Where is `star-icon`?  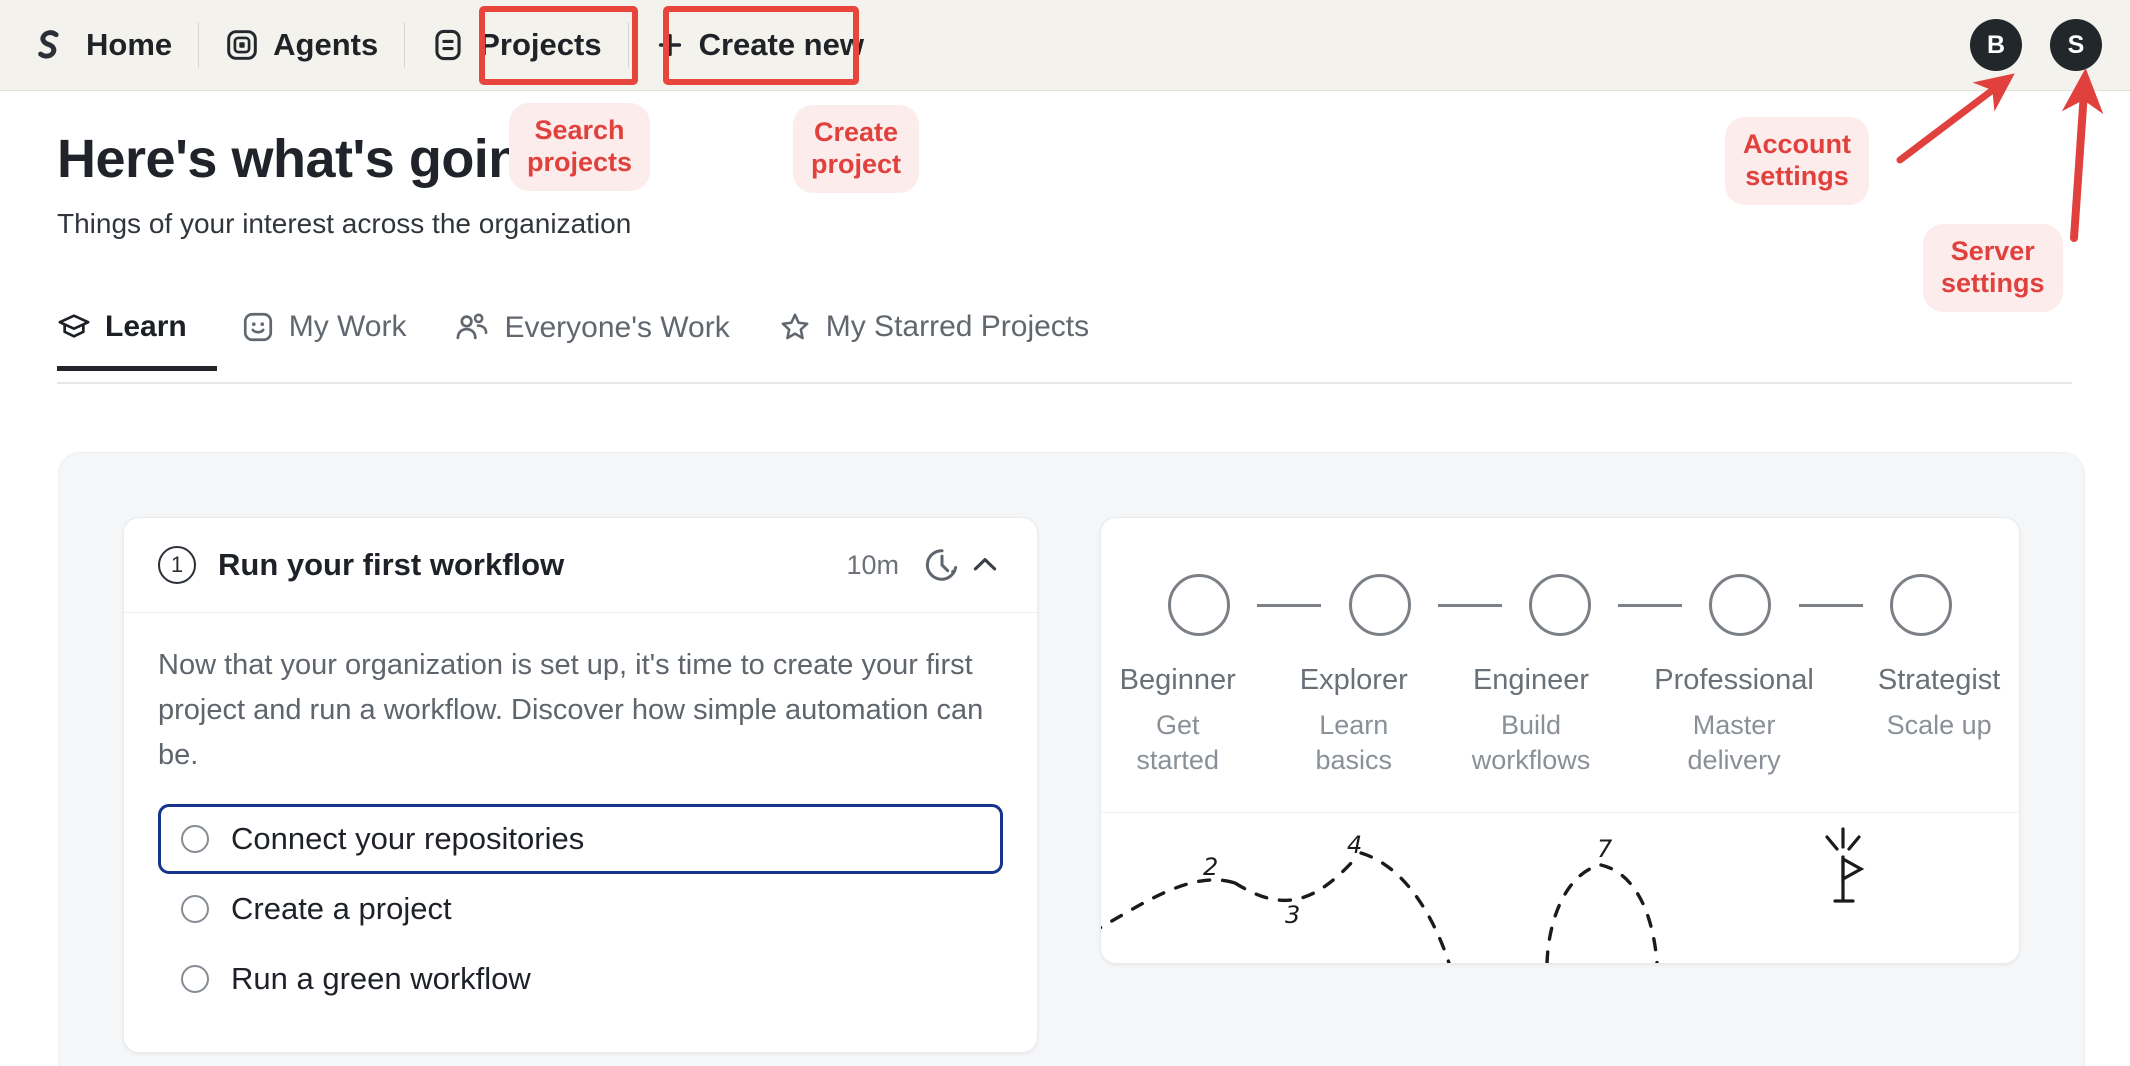 star-icon is located at coordinates (795, 327).